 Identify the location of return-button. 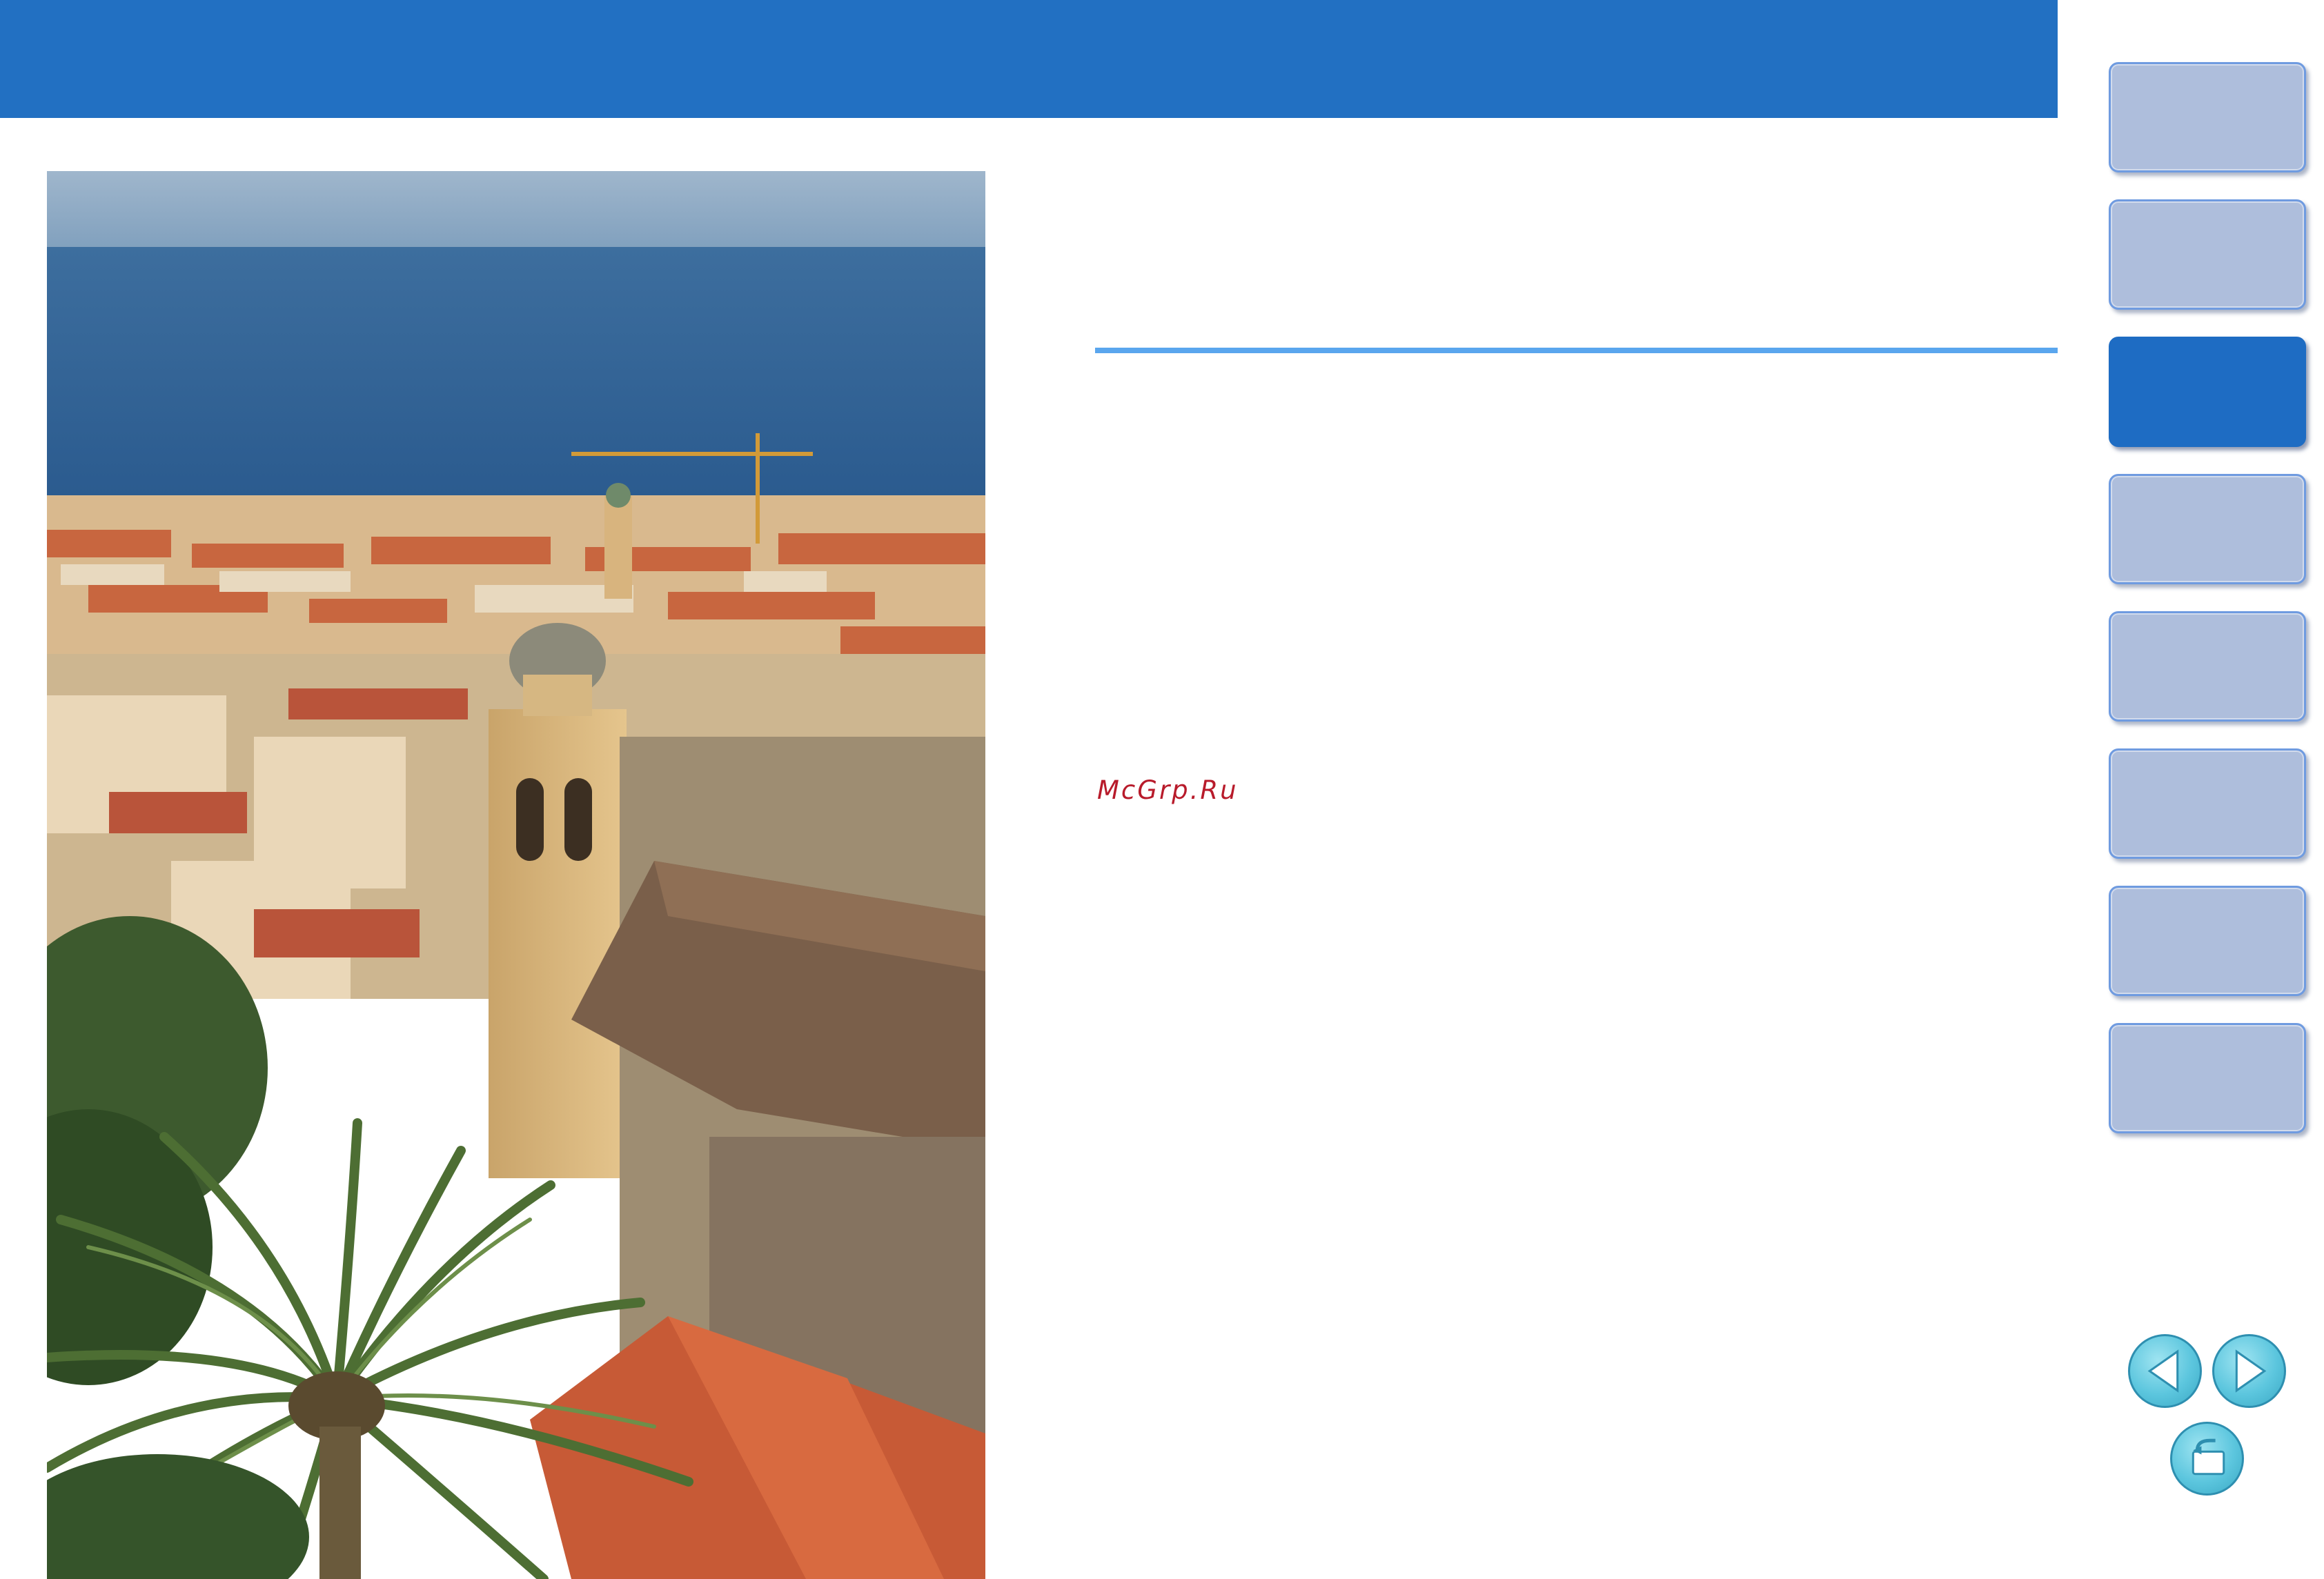
(2207, 1459).